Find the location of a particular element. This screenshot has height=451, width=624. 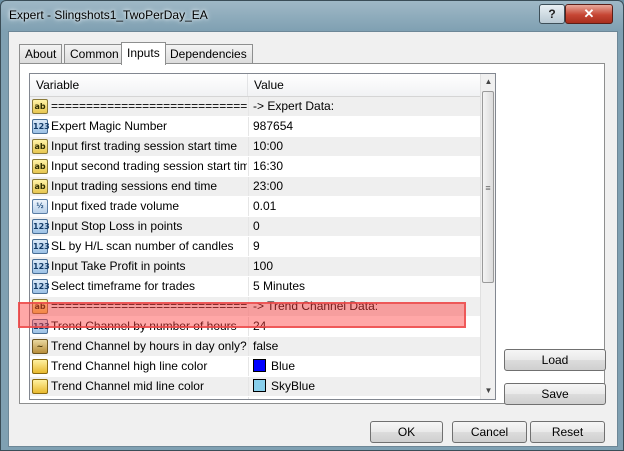

variable-value-text: -> Expert Data: is located at coordinates (294, 106).